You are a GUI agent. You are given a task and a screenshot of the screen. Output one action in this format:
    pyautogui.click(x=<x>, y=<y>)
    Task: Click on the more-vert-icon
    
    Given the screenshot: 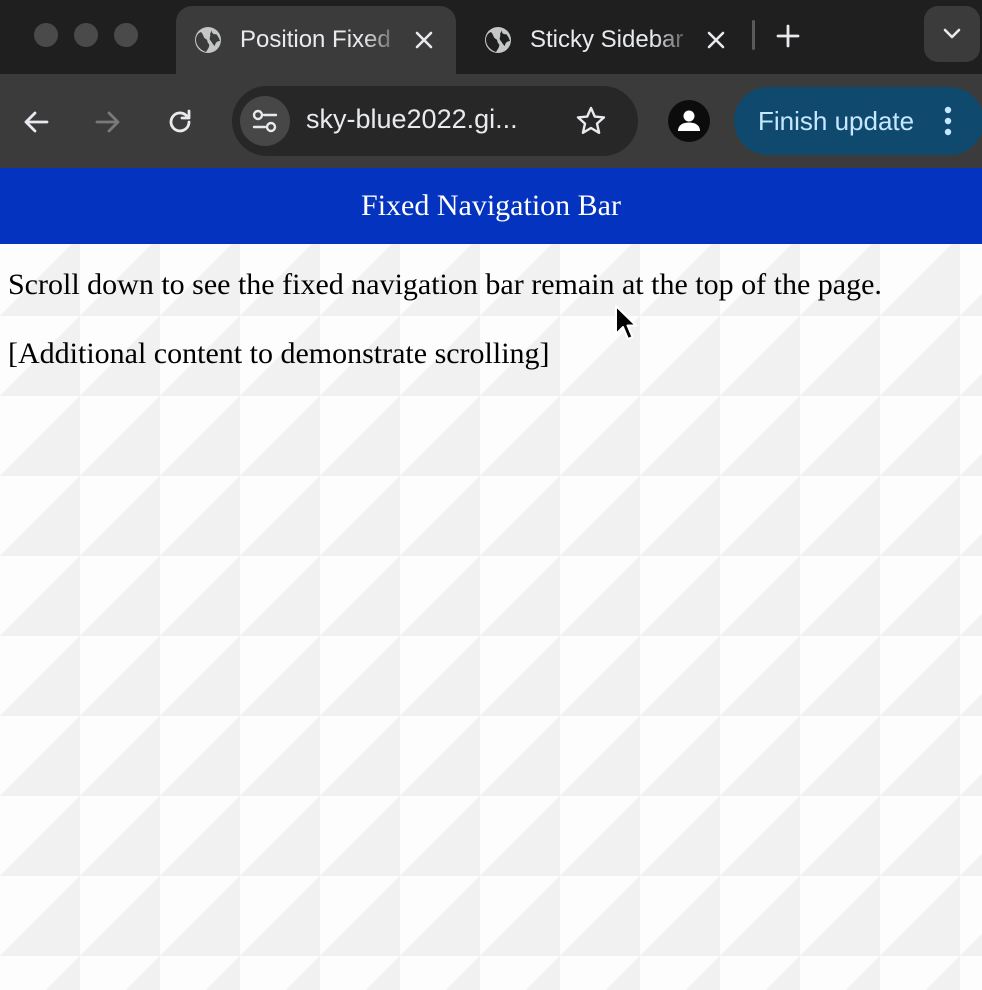 What is the action you would take?
    pyautogui.click(x=948, y=121)
    